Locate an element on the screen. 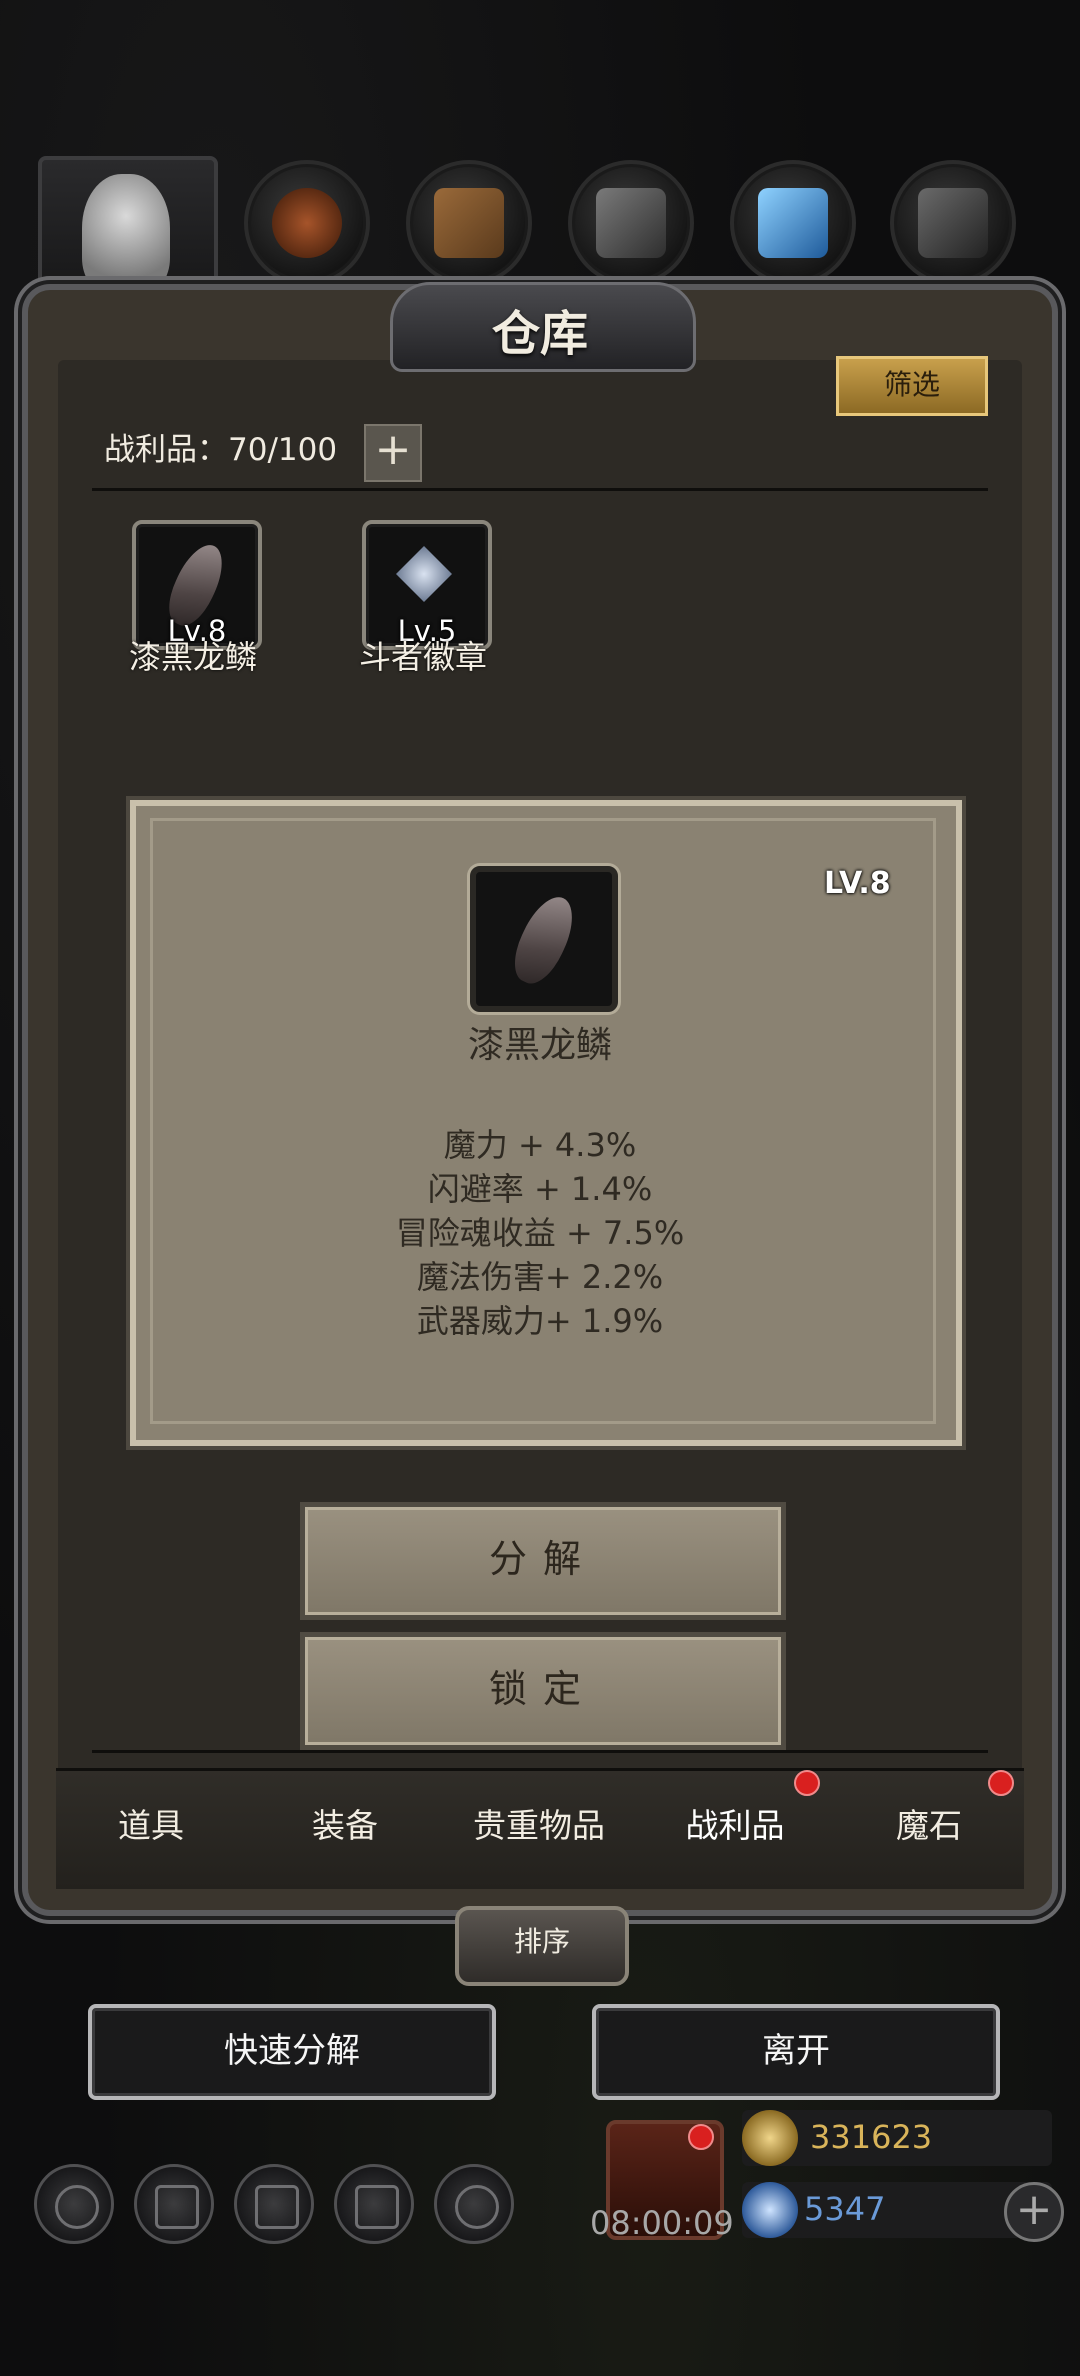 The image size is (1080, 2376). gold-icon is located at coordinates (770, 2138).